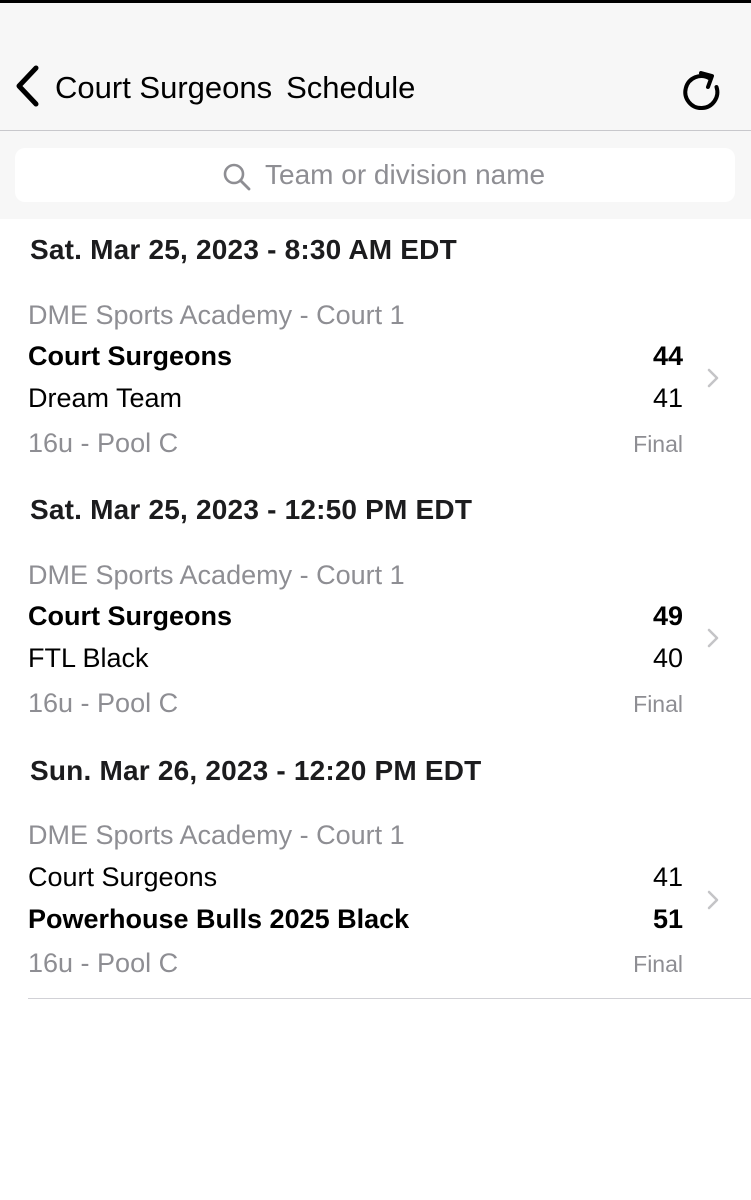 The width and height of the screenshot is (751, 1200). Describe the element at coordinates (375, 67) in the screenshot. I see `navigation-bar: Court Surgeons Schedule` at that location.